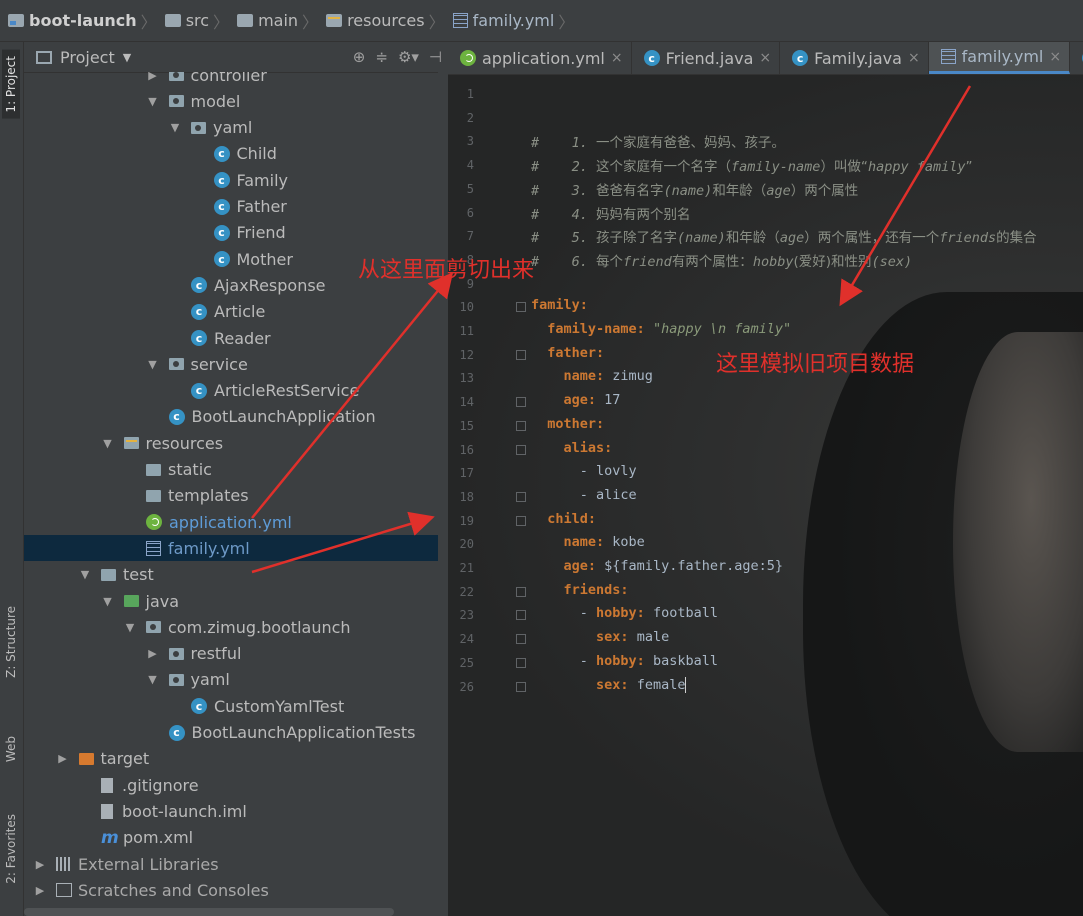  Describe the element at coordinates (236, 180) in the screenshot. I see `tree-item: ▶cFamily` at that location.